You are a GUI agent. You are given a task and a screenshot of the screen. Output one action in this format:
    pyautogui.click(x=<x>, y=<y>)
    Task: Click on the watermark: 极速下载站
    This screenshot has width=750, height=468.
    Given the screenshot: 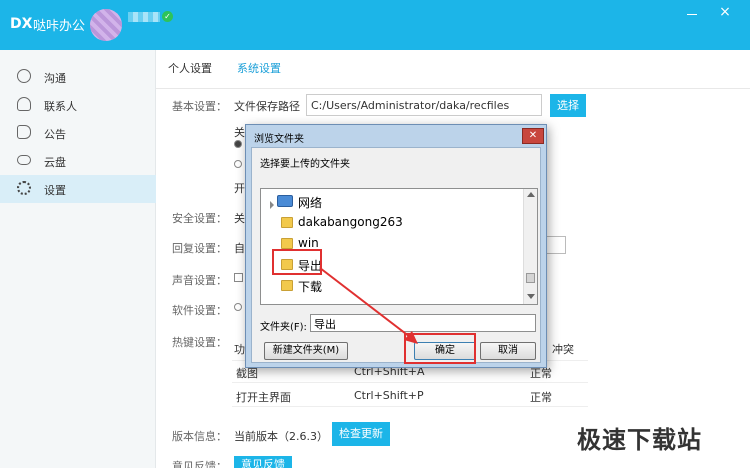 What is the action you would take?
    pyautogui.click(x=639, y=440)
    